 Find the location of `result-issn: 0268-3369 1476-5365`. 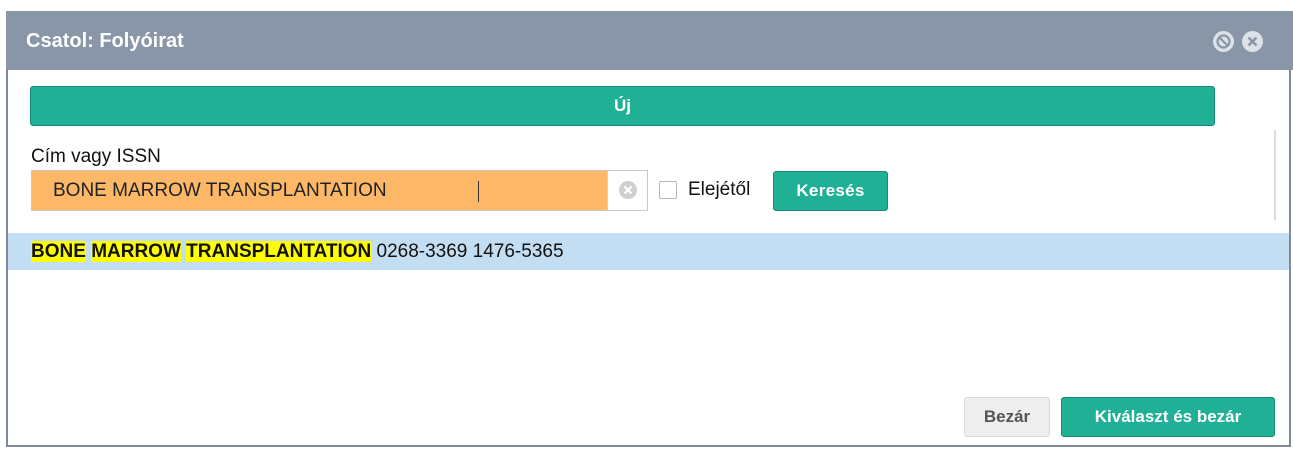

result-issn: 0268-3369 1476-5365 is located at coordinates (470, 251).